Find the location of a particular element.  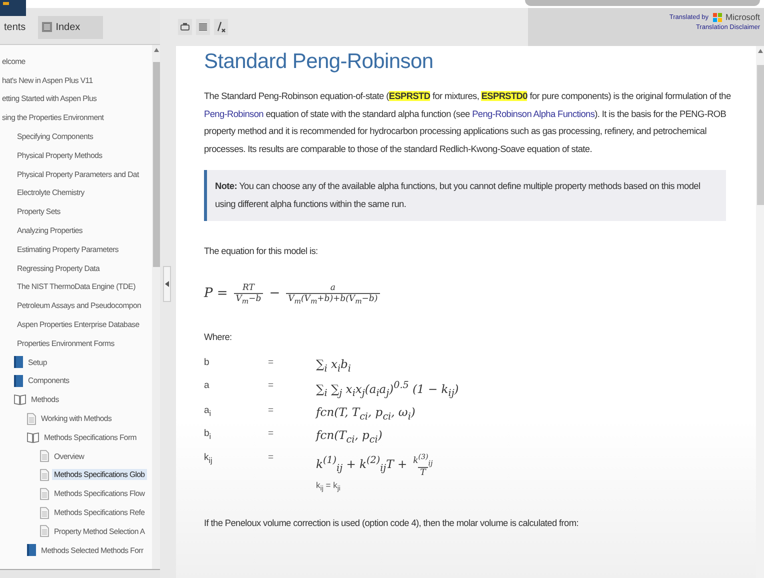

symbol: b$_{i}$ is located at coordinates (208, 435).